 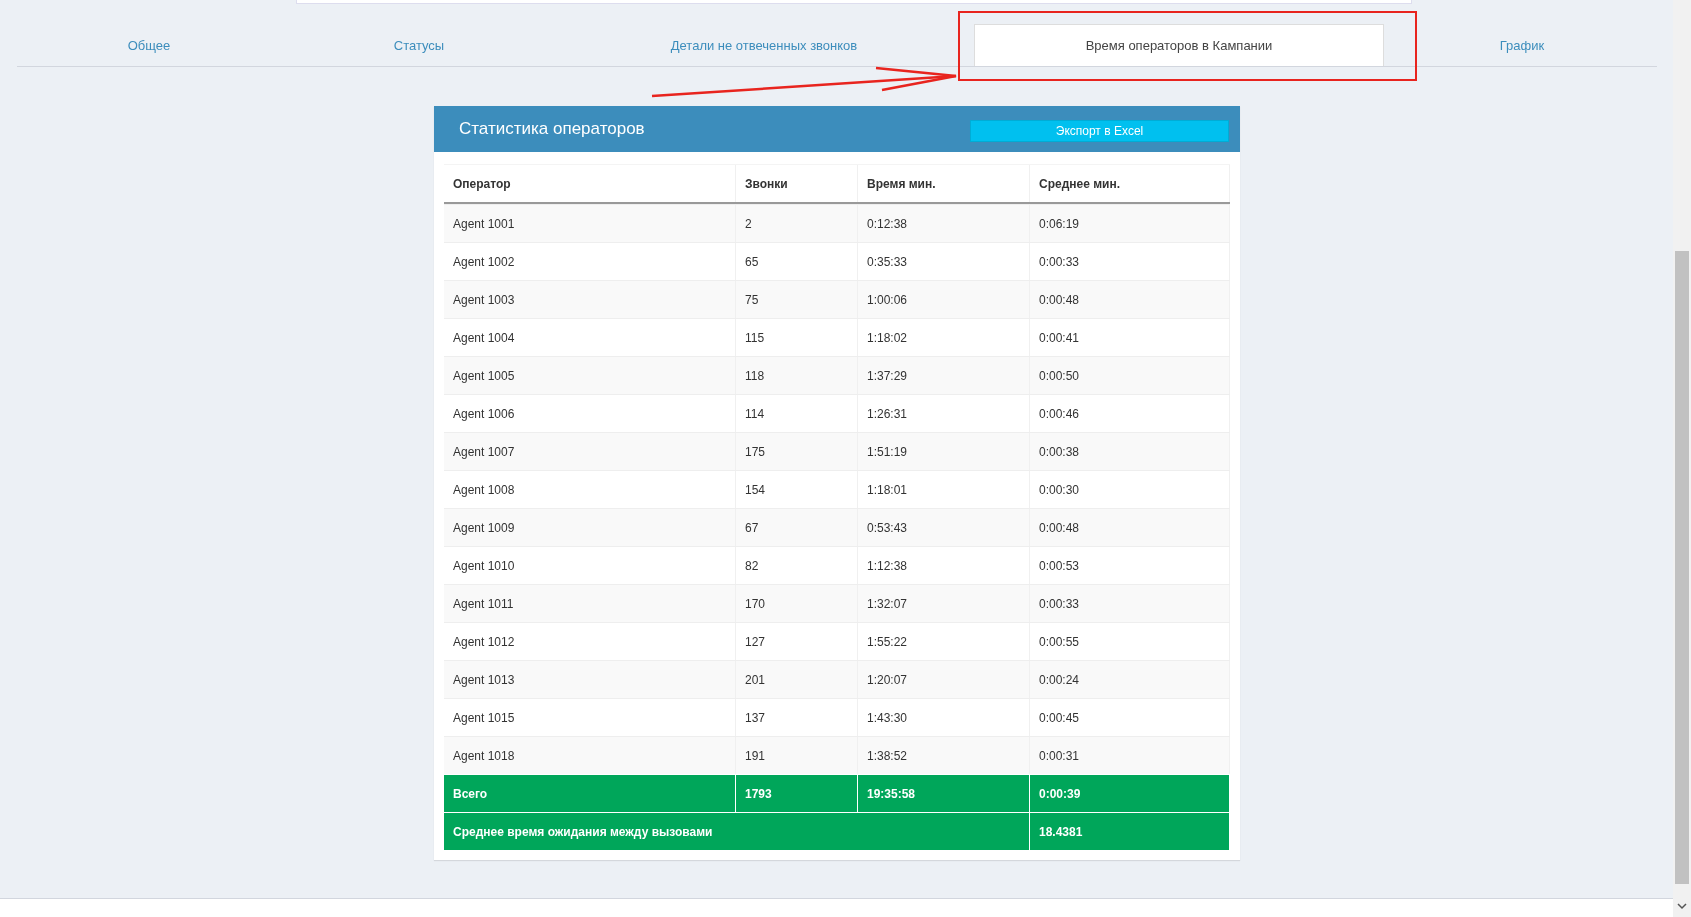 What do you see at coordinates (1130, 223) in the screenshot?
I see `table-cell: 0:06:19` at bounding box center [1130, 223].